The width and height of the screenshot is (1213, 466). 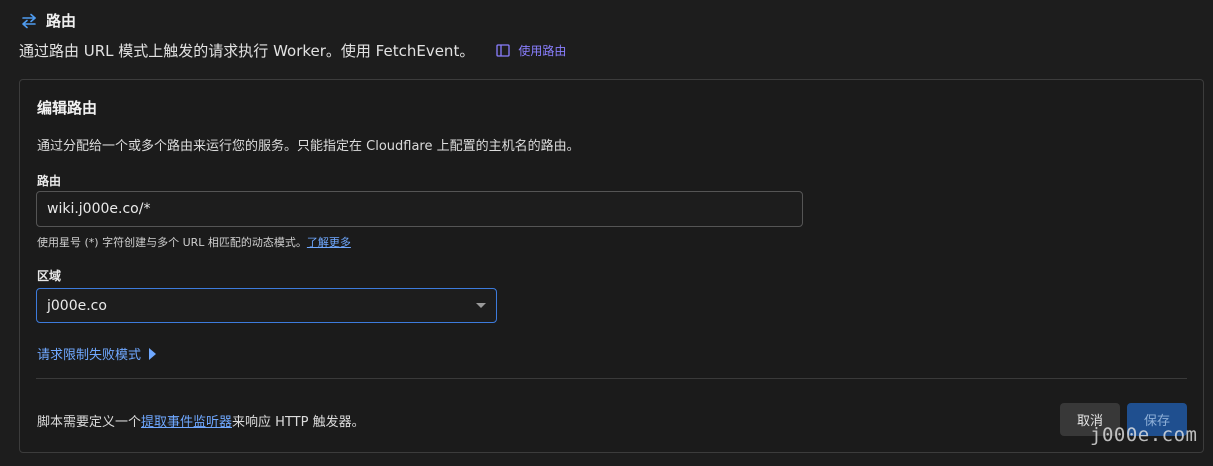 What do you see at coordinates (49, 181) in the screenshot?
I see `route-label: 路由` at bounding box center [49, 181].